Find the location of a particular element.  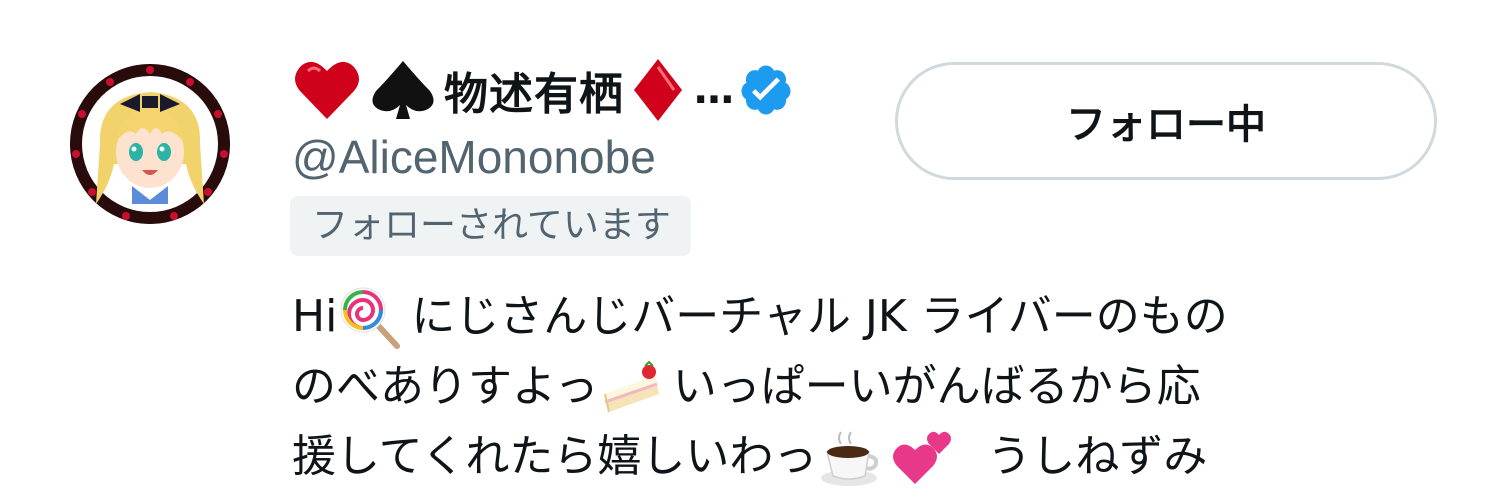

bio-line: 援してくれたら嬉しいわっ うしねずみ is located at coordinates (882, 457).